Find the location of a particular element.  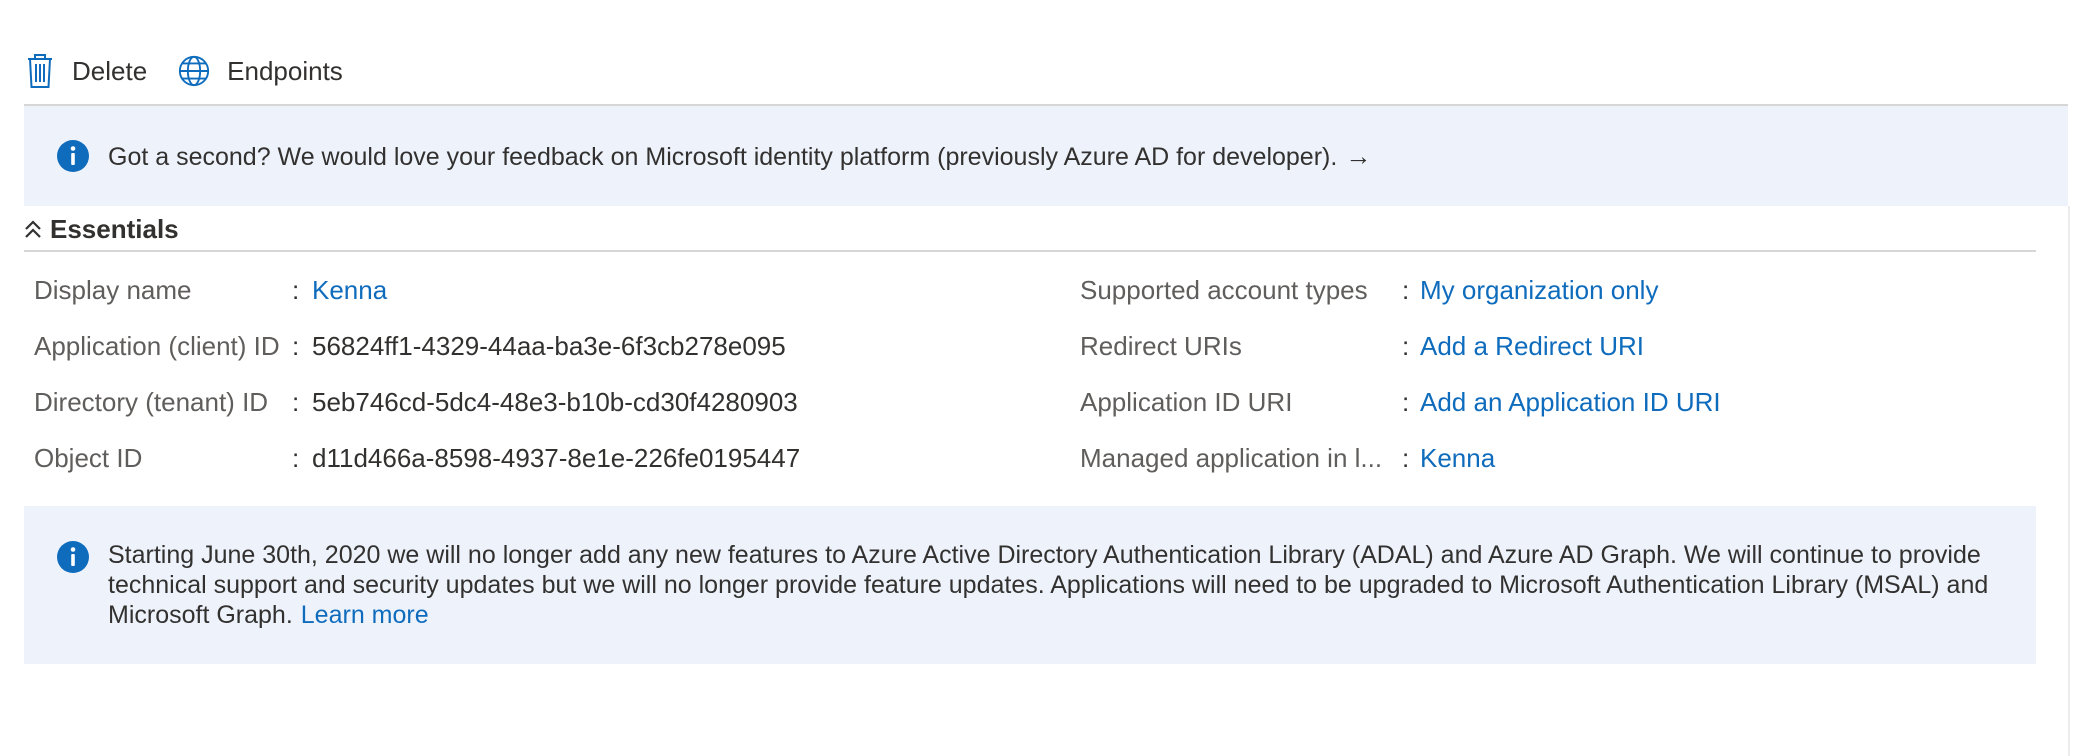

endpoints-button: Endpoints is located at coordinates (260, 71).